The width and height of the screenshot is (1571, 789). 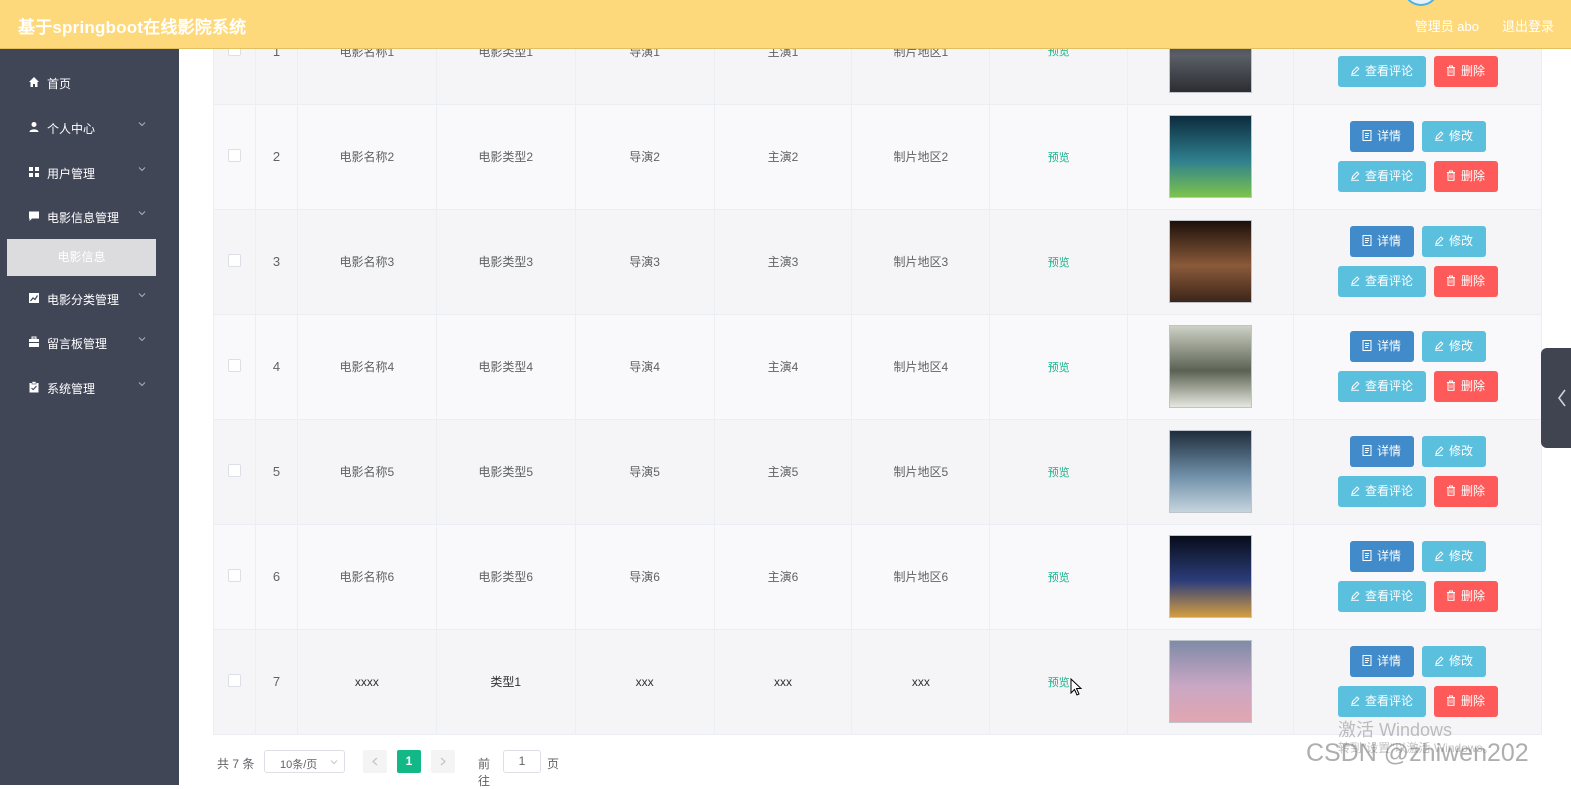 I want to click on director-cell: xxx, so click(x=645, y=682).